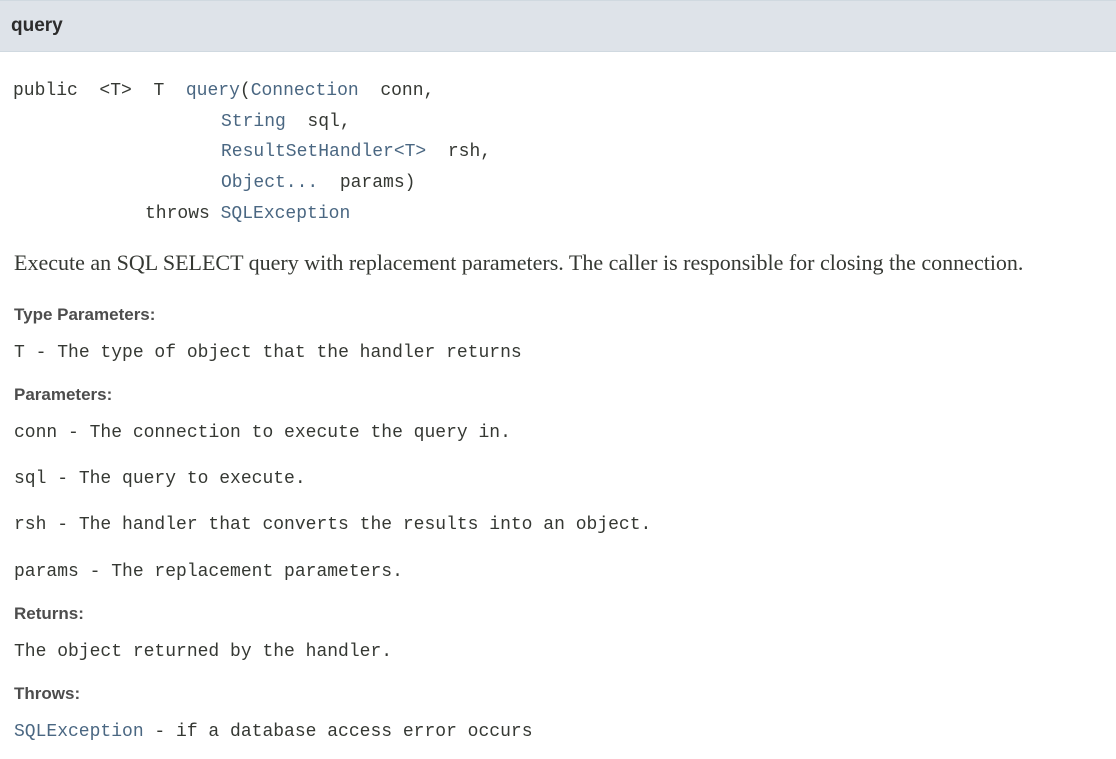 The image size is (1116, 759). Describe the element at coordinates (63, 394) in the screenshot. I see `parameters-label: Parameters:` at that location.